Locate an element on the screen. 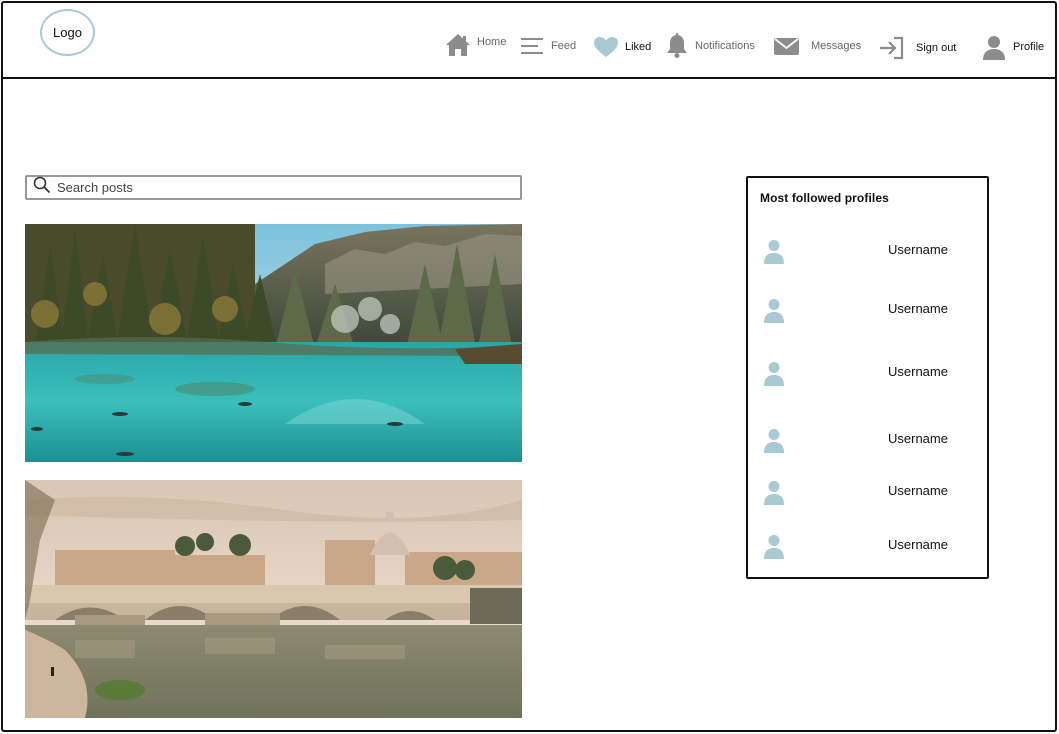  user-icon is located at coordinates (994, 47).